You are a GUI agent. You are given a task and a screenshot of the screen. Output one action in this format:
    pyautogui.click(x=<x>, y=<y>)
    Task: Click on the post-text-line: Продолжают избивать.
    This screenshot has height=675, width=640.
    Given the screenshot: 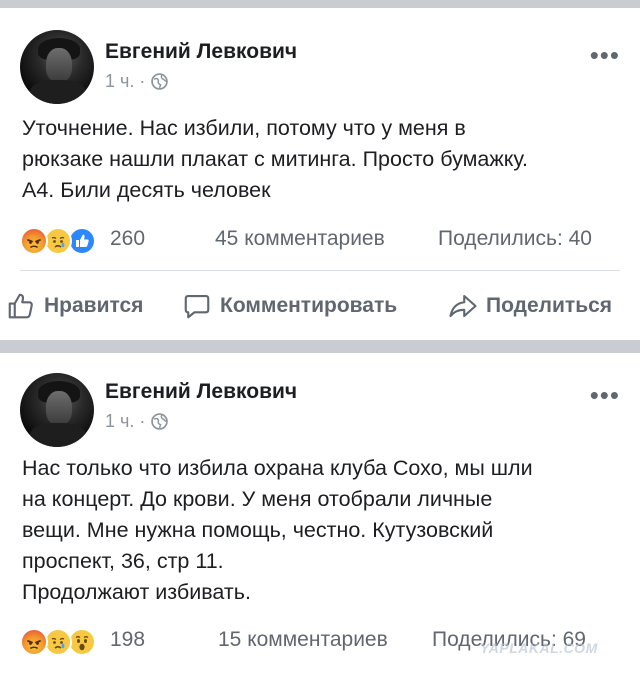 What is the action you would take?
    pyautogui.click(x=136, y=592)
    